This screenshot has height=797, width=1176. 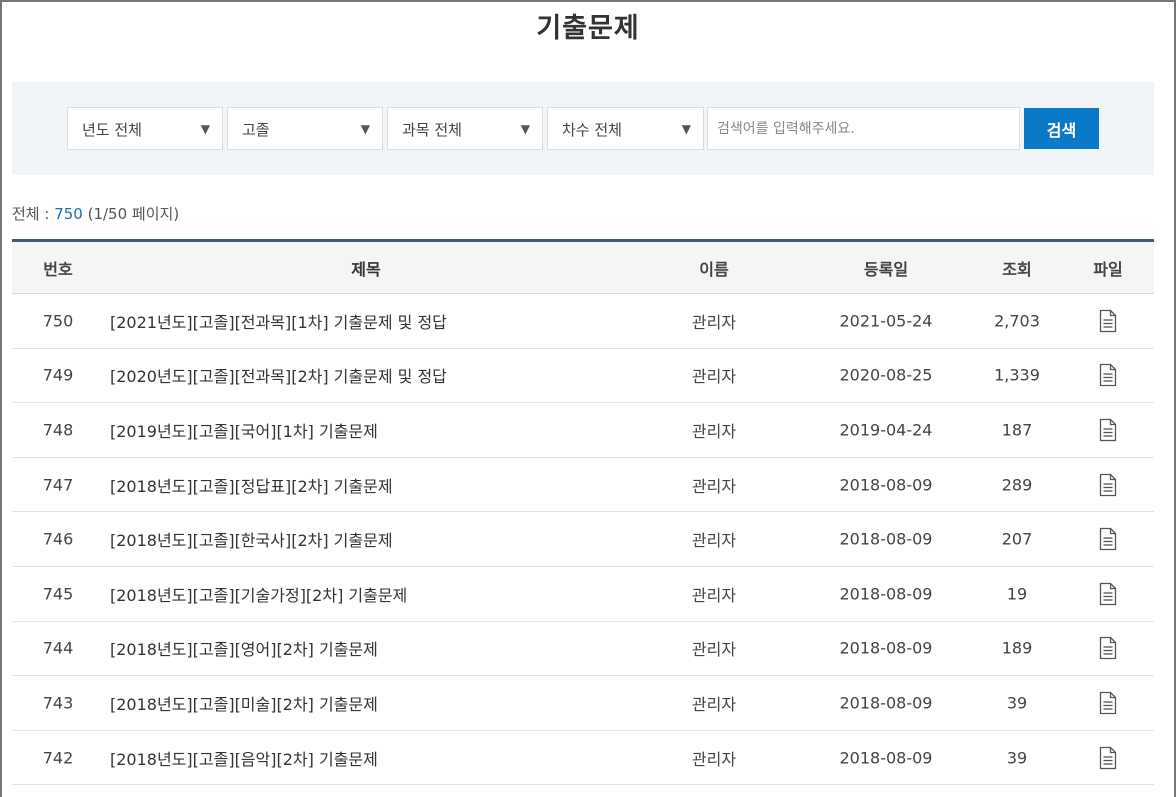 I want to click on header-views: 조회, so click(x=1017, y=269).